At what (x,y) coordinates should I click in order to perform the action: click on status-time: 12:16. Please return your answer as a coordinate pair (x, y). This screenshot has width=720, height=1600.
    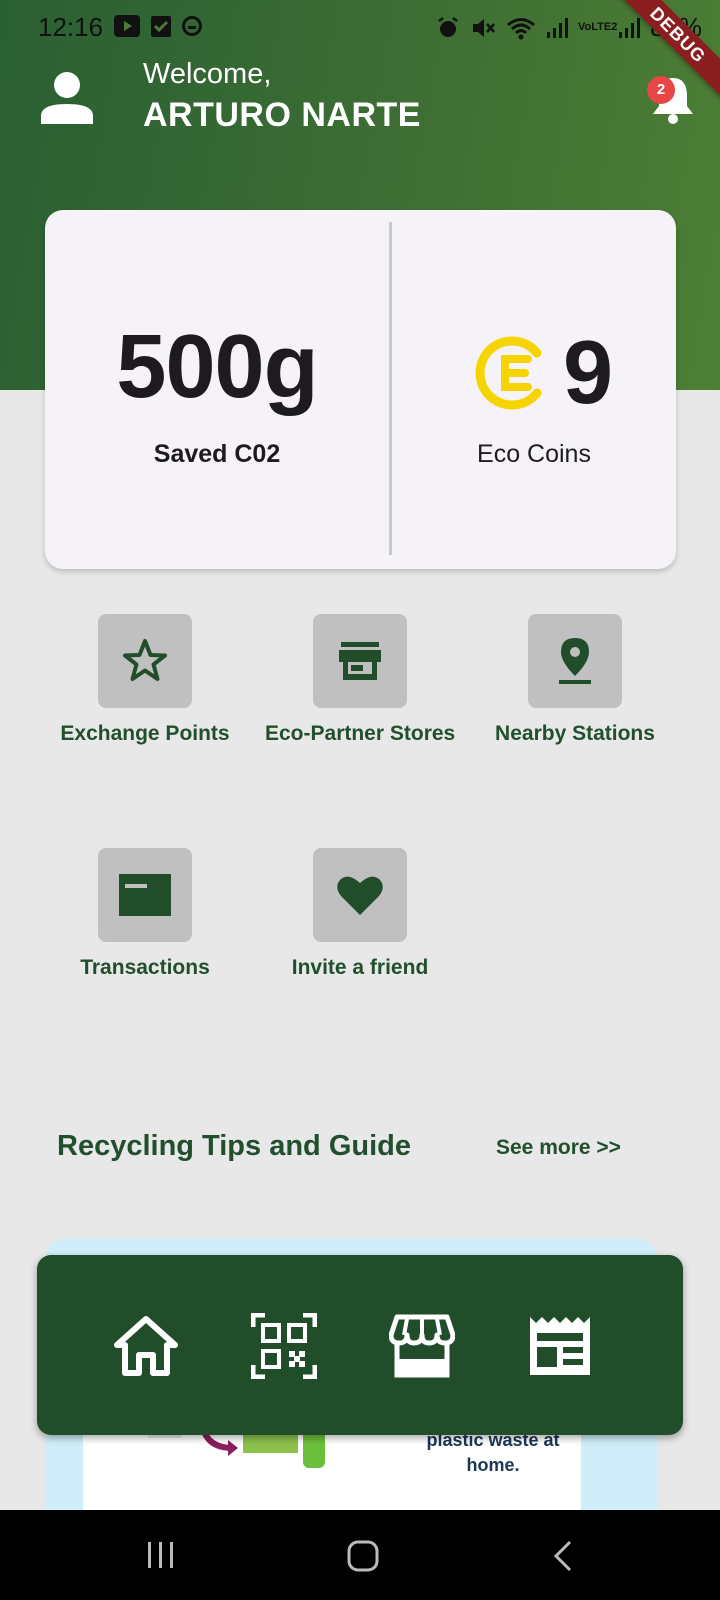
    Looking at the image, I should click on (71, 27).